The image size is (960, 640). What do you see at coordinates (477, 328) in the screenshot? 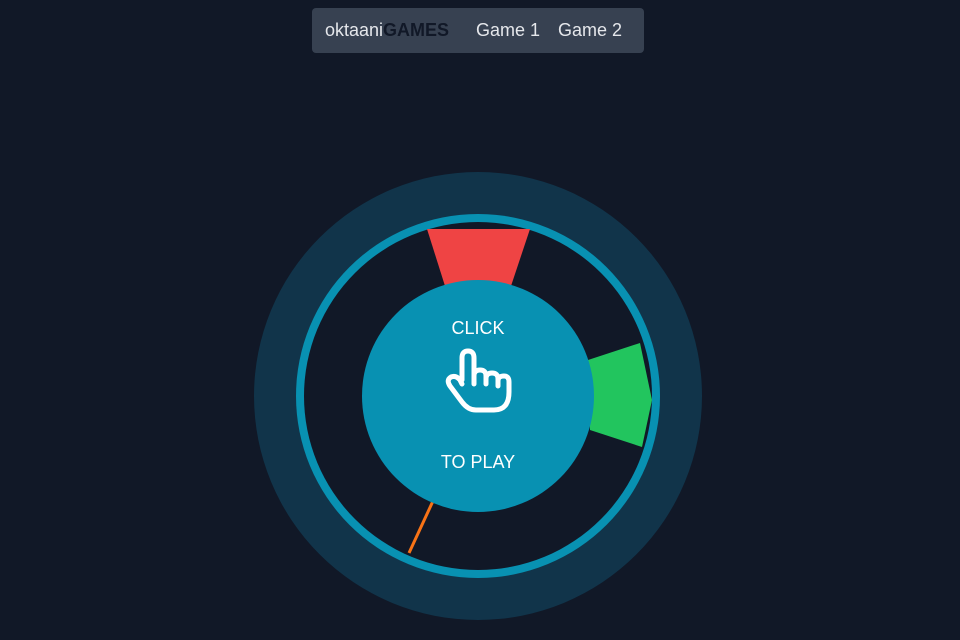
I see `click-label: CLICK` at bounding box center [477, 328].